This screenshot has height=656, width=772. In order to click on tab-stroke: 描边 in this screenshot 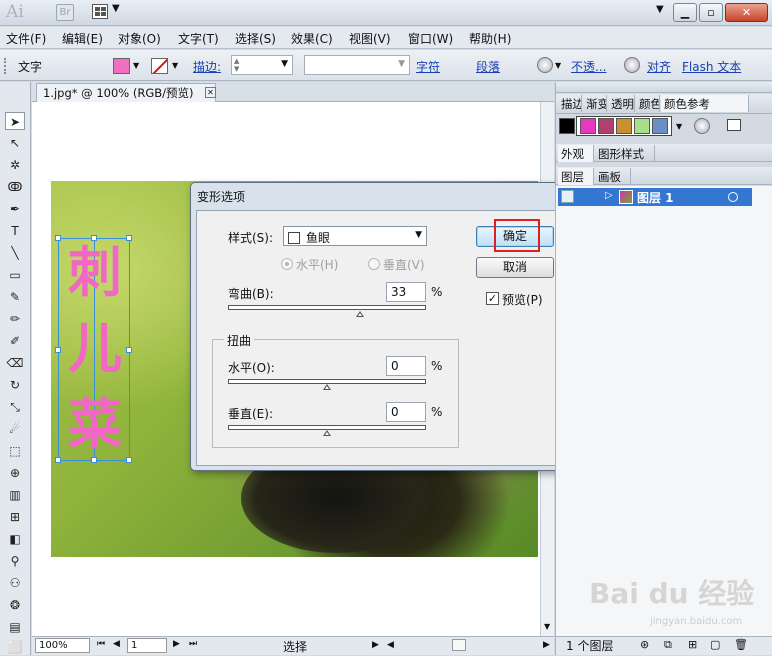, I will do `click(570, 103)`.